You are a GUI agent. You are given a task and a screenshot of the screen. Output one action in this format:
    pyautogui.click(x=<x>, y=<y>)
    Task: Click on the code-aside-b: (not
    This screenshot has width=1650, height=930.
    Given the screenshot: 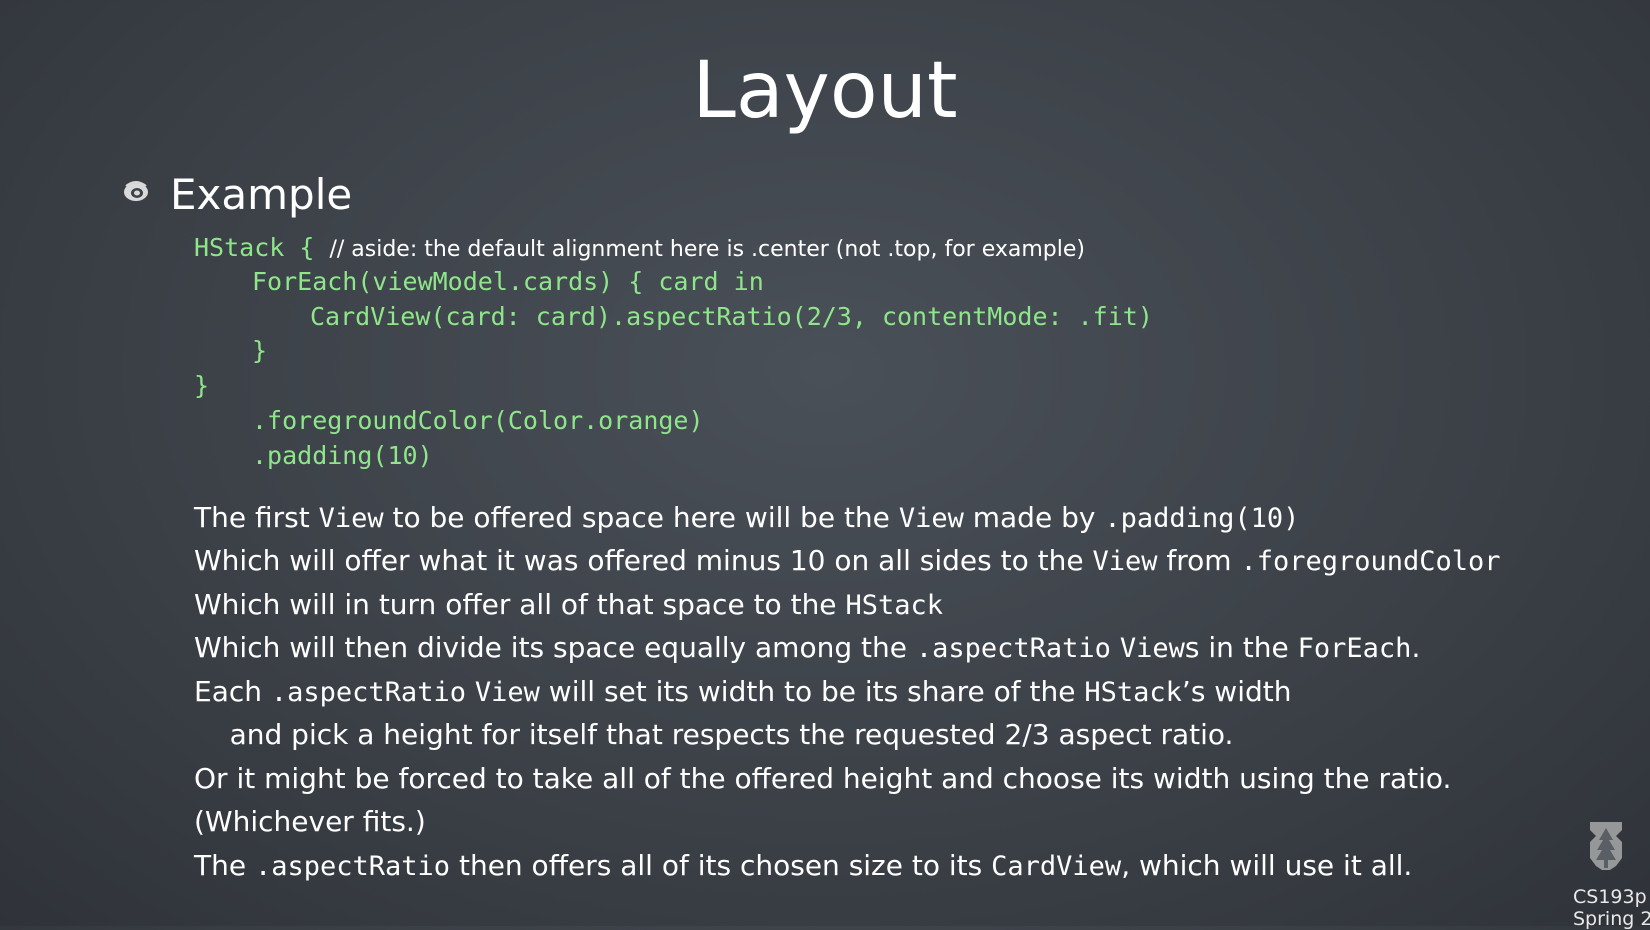 What is the action you would take?
    pyautogui.click(x=858, y=249)
    